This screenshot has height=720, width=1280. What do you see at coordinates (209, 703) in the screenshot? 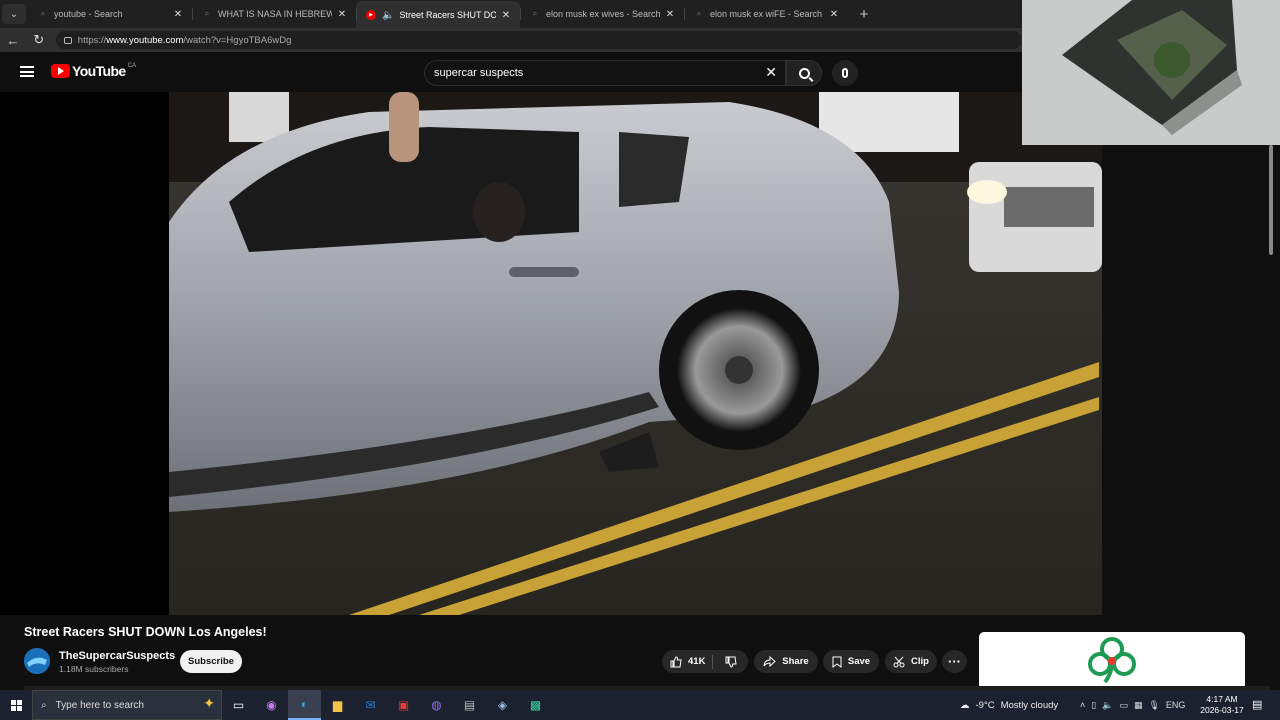
I see `sparkle-icon: ✦` at bounding box center [209, 703].